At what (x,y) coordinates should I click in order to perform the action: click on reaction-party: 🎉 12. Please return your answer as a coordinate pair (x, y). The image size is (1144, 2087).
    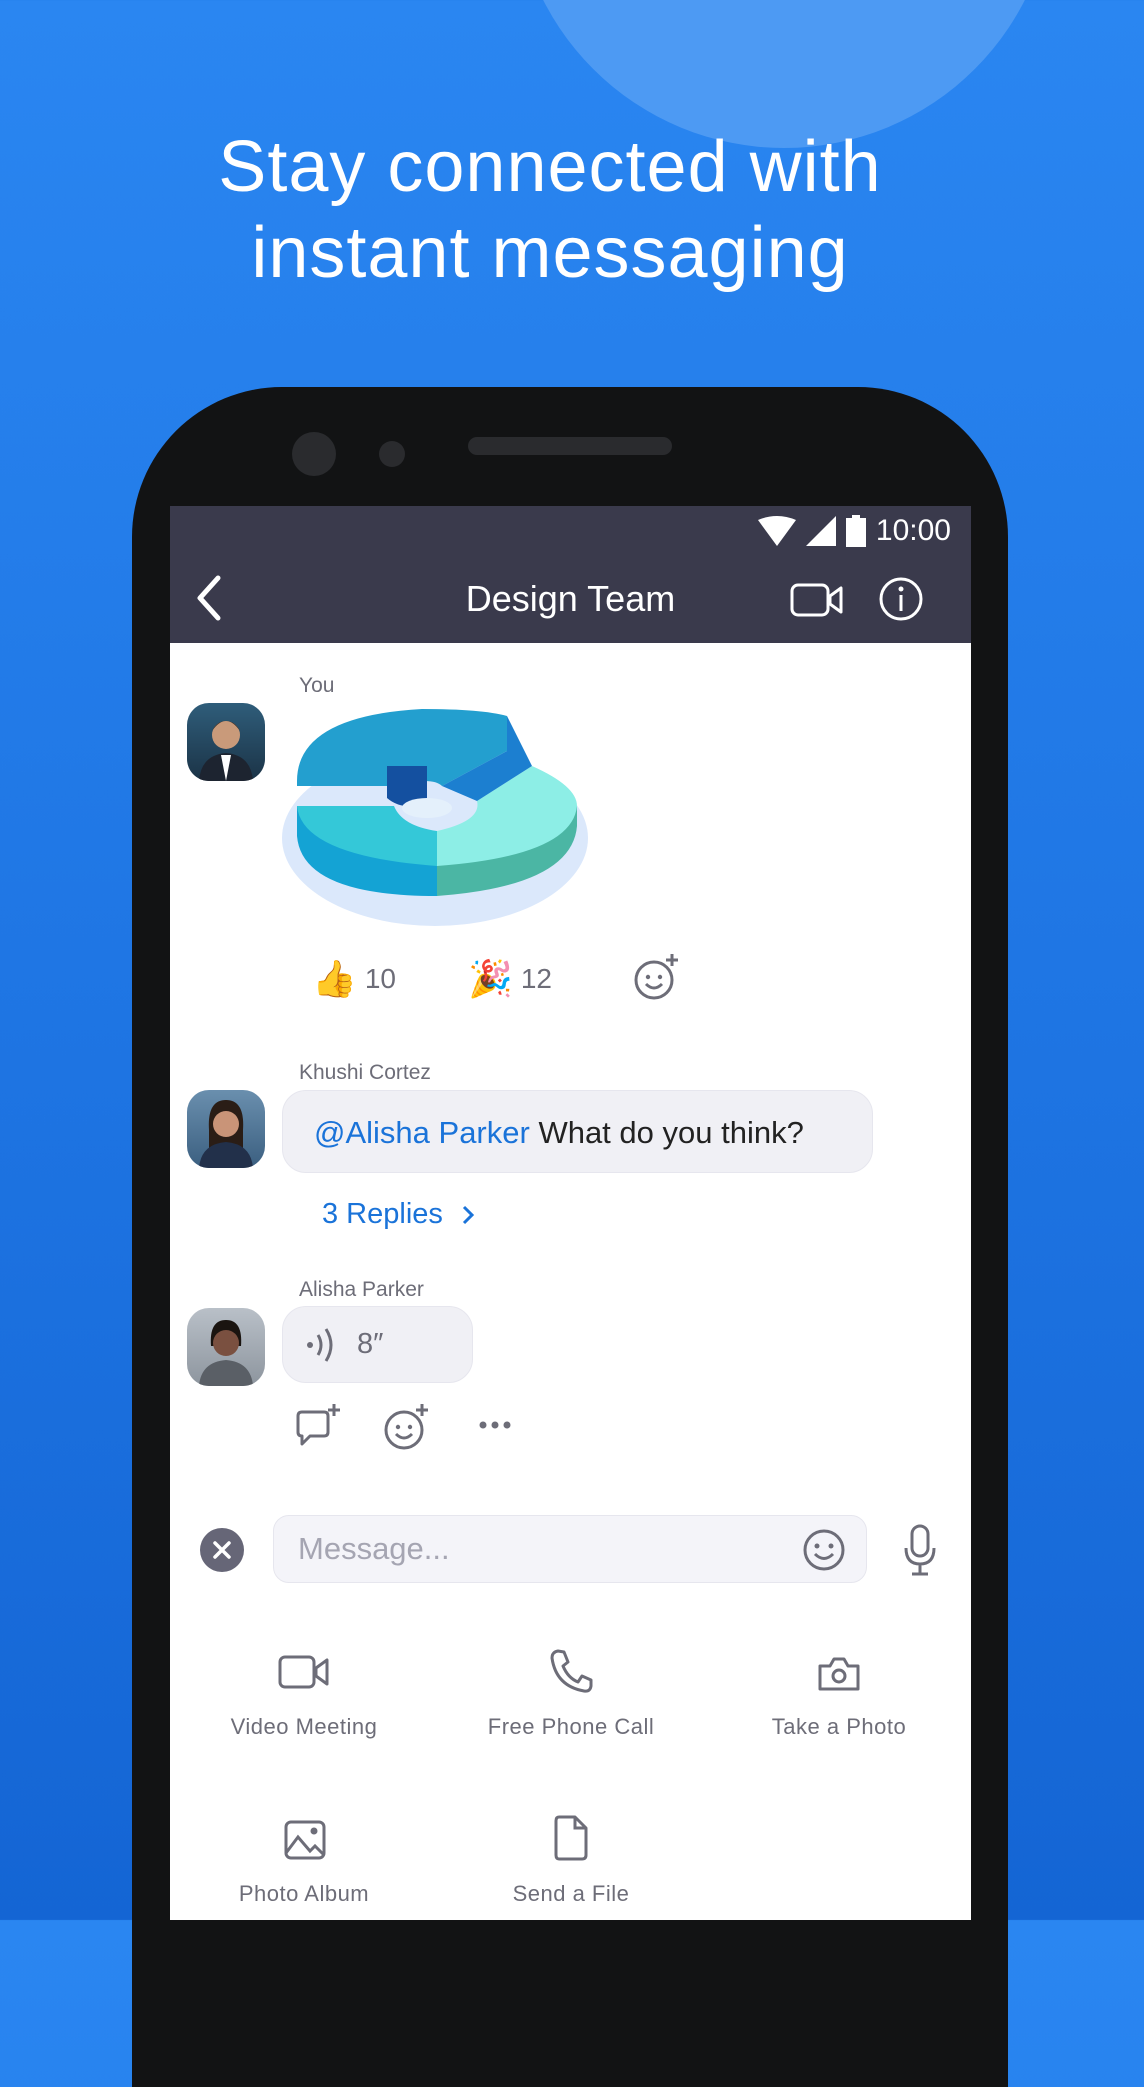
    Looking at the image, I should click on (510, 979).